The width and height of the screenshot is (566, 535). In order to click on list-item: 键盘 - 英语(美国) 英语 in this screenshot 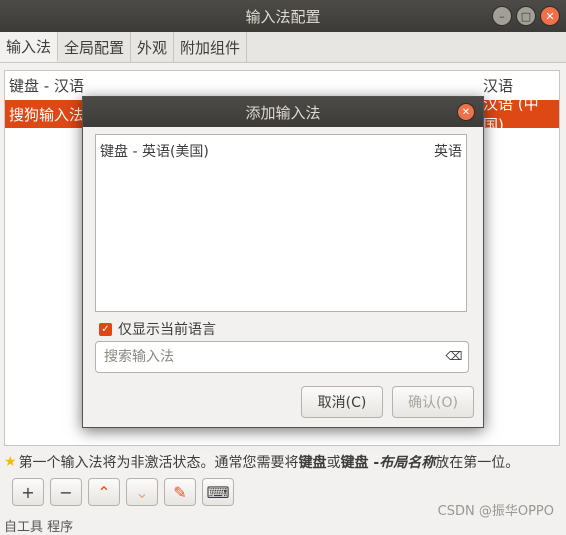, I will do `click(282, 151)`.